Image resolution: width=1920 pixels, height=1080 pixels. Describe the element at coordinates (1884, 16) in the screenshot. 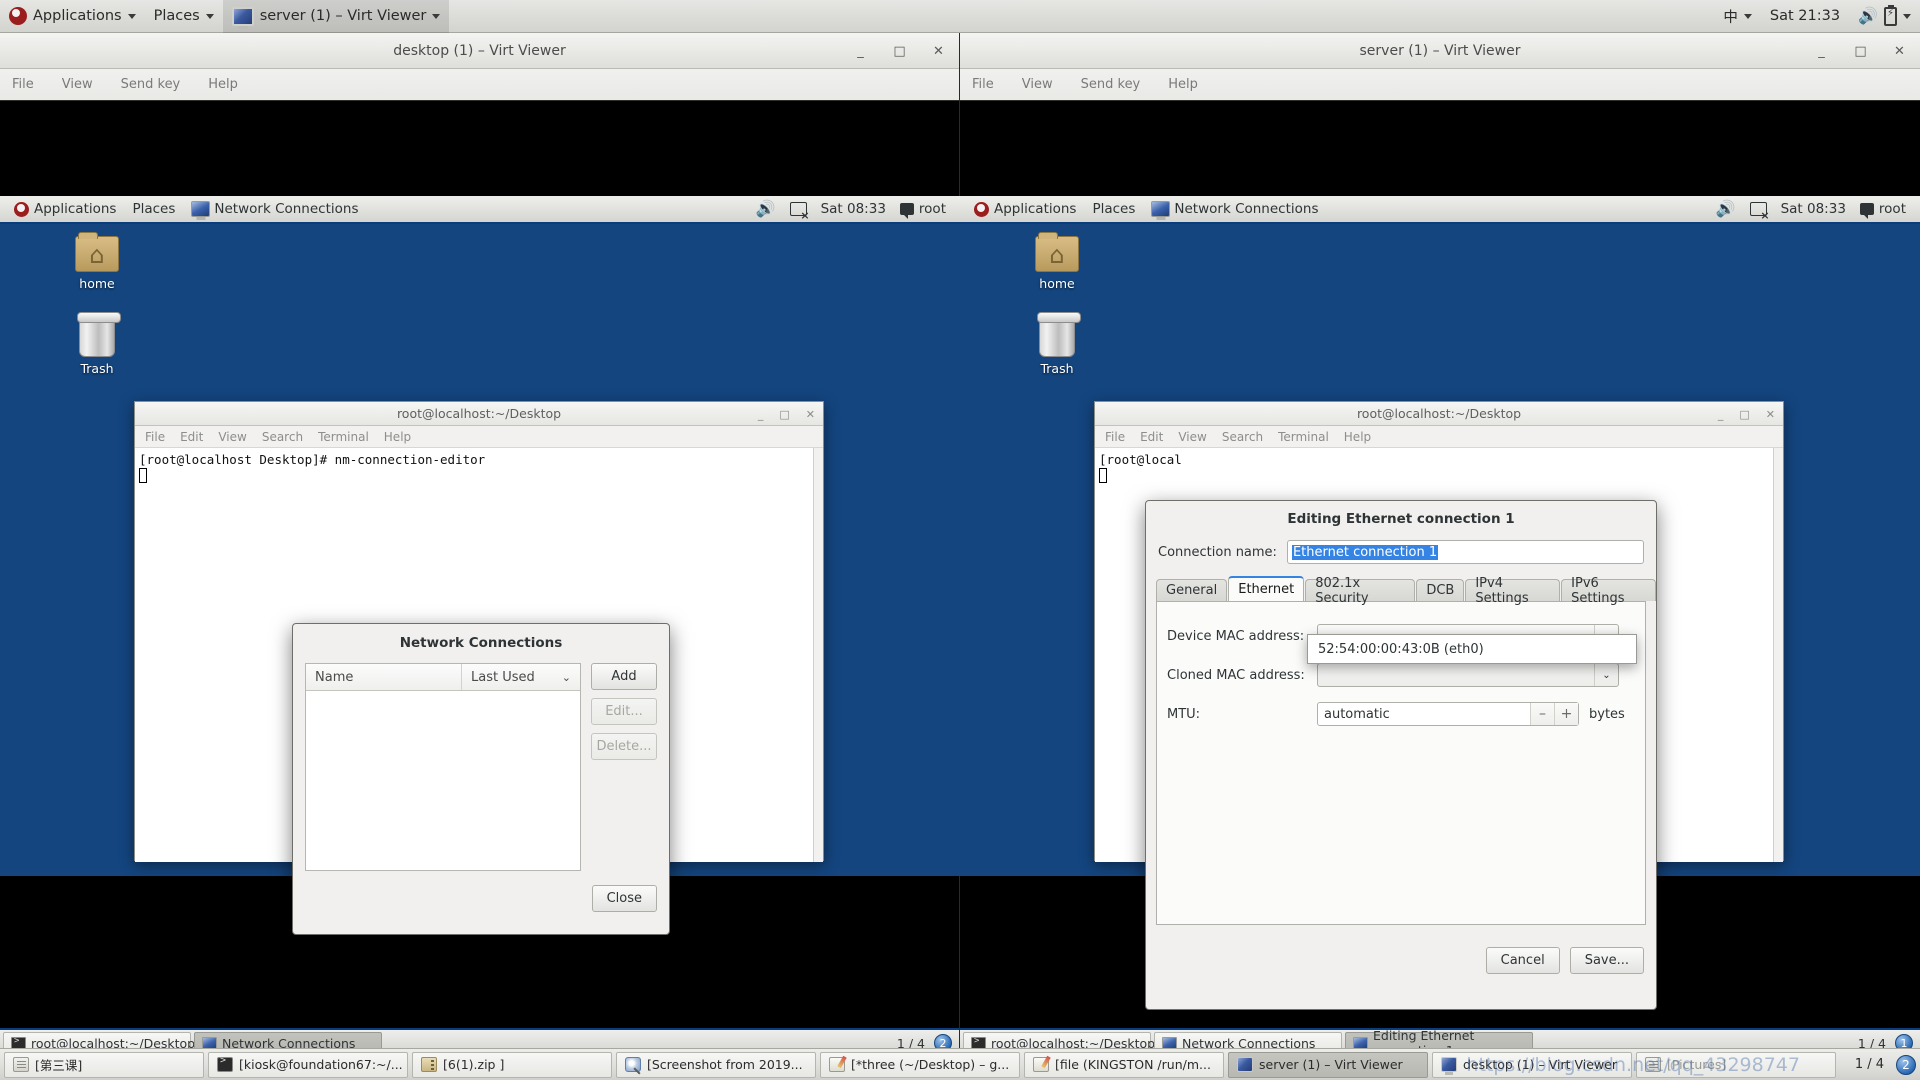

I see `host-status-area: 🔊` at that location.